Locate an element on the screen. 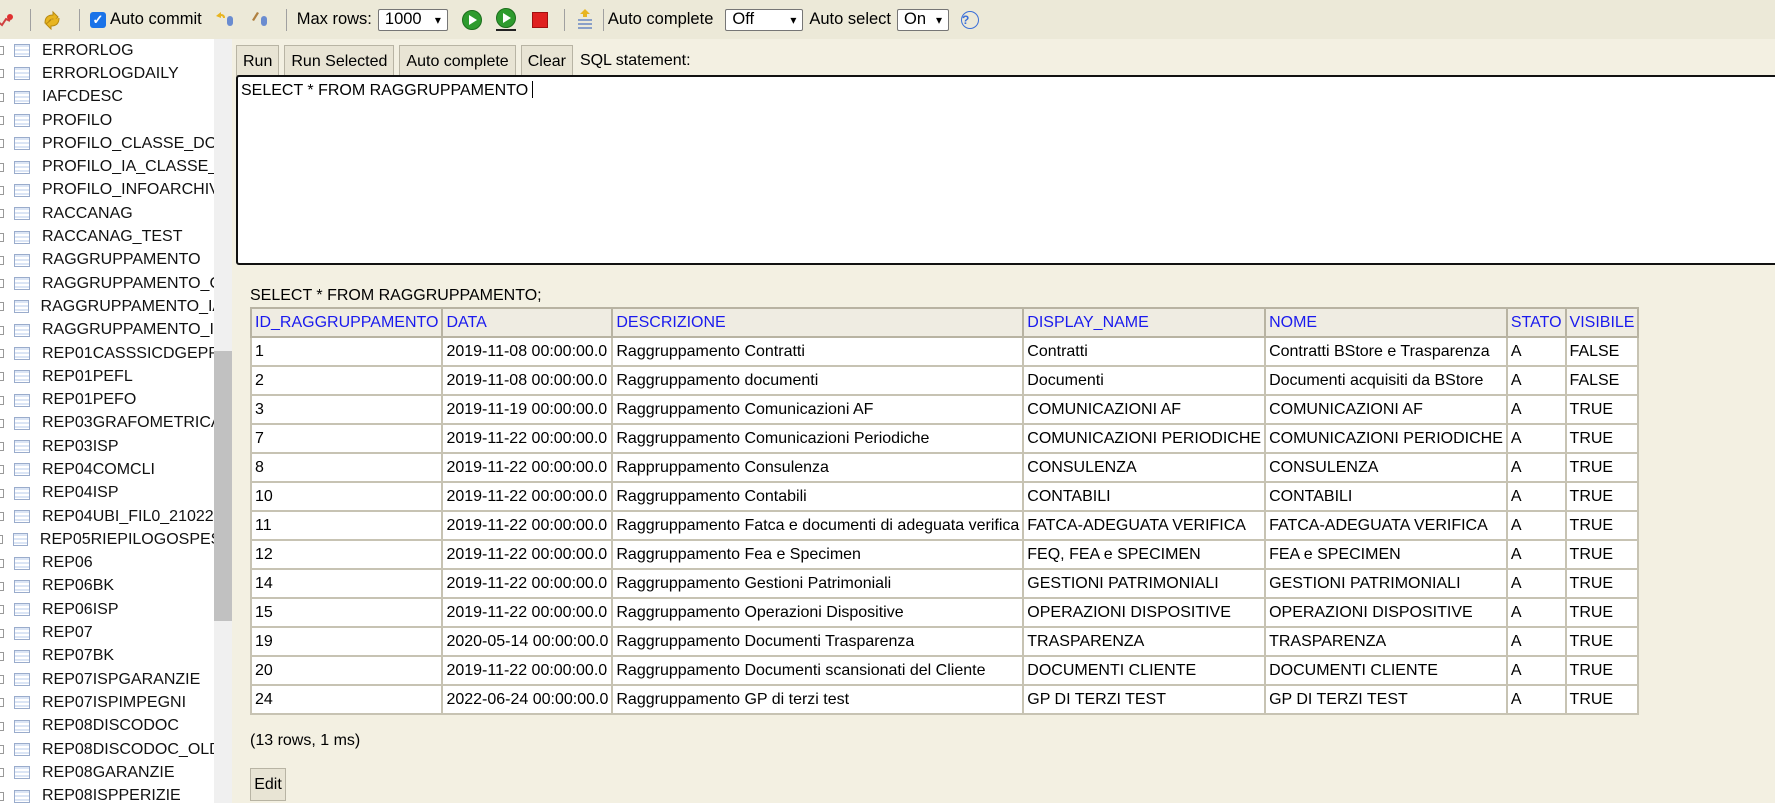 Image resolution: width=1775 pixels, height=803 pixels. tree-item-table: REP04UBI_FIL0_210222 is located at coordinates (116, 516).